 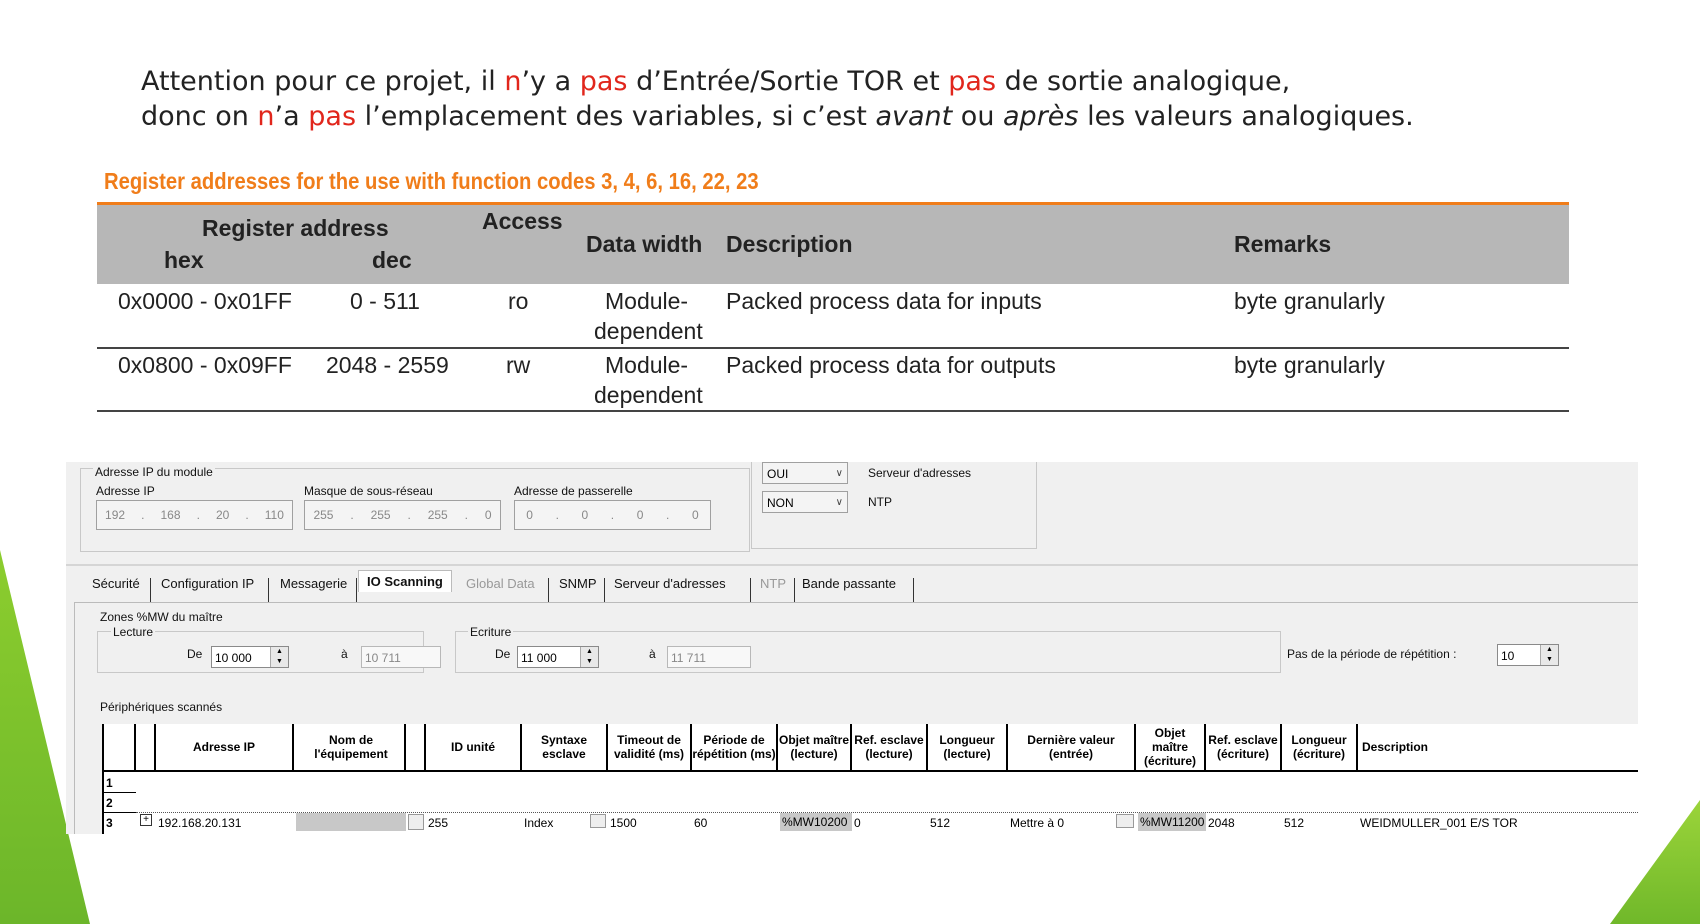 I want to click on row3-ip: 192.168.20.131, so click(x=199, y=823).